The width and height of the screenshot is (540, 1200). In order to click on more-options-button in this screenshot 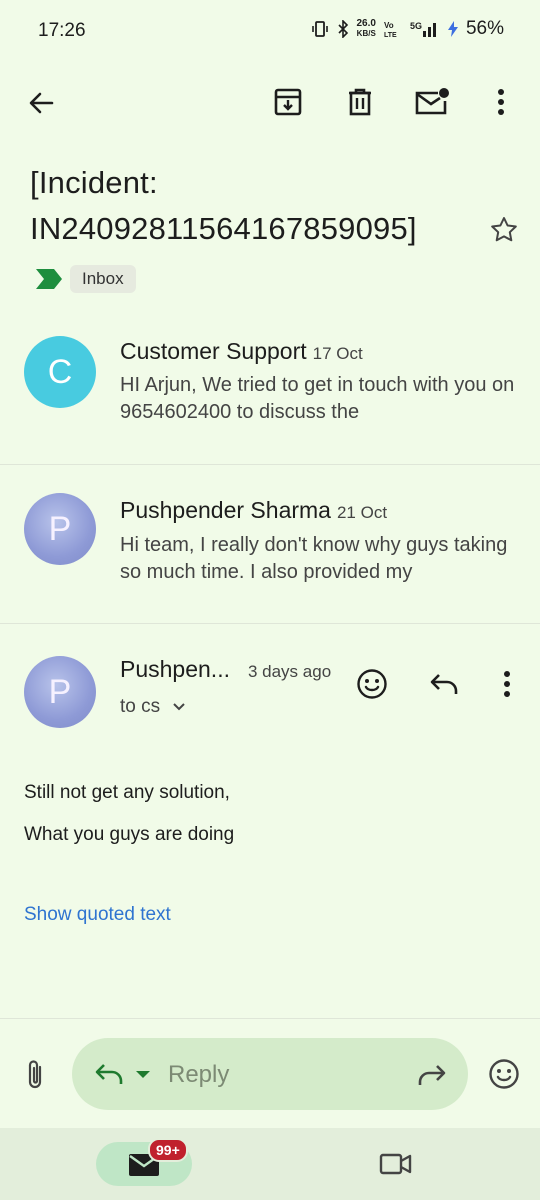, I will do `click(501, 102)`.